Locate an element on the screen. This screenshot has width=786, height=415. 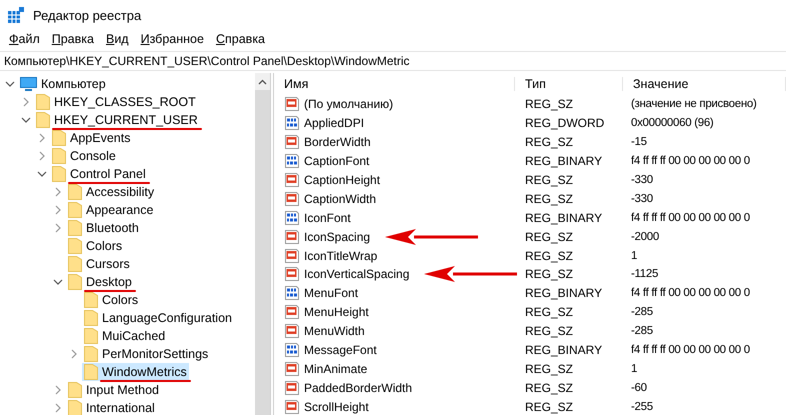
tree-item: WindowMetrics is located at coordinates (135, 372).